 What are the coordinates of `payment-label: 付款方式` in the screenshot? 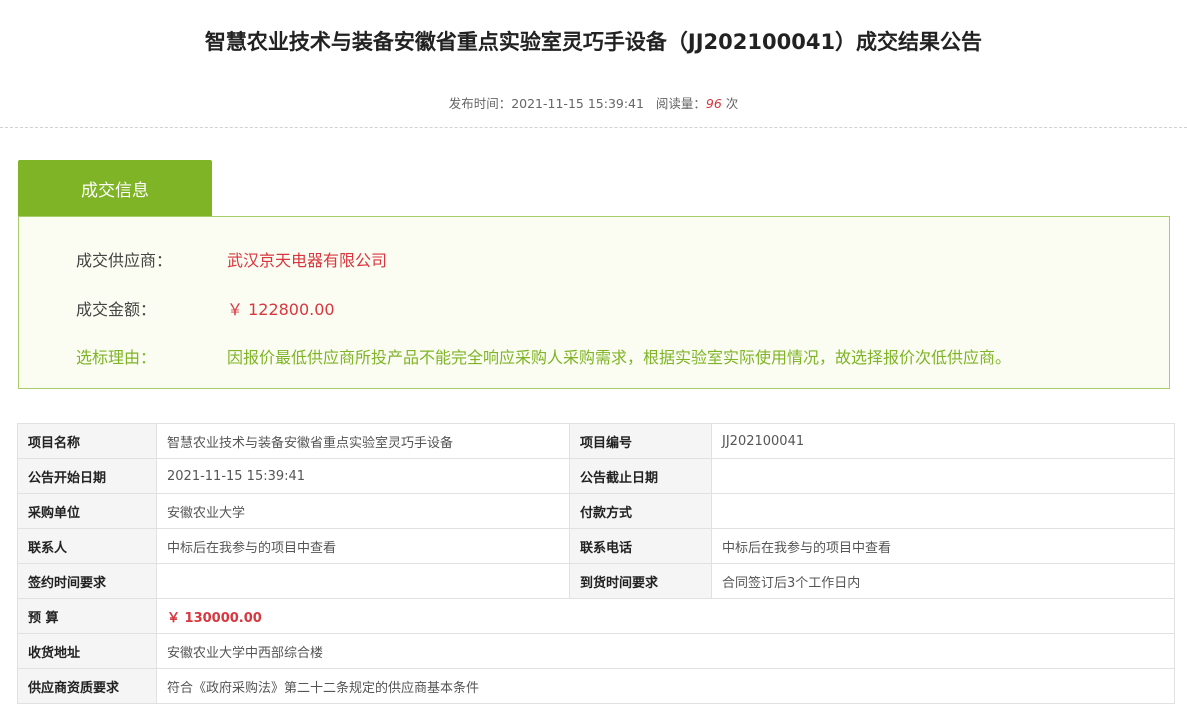 It's located at (640, 511).